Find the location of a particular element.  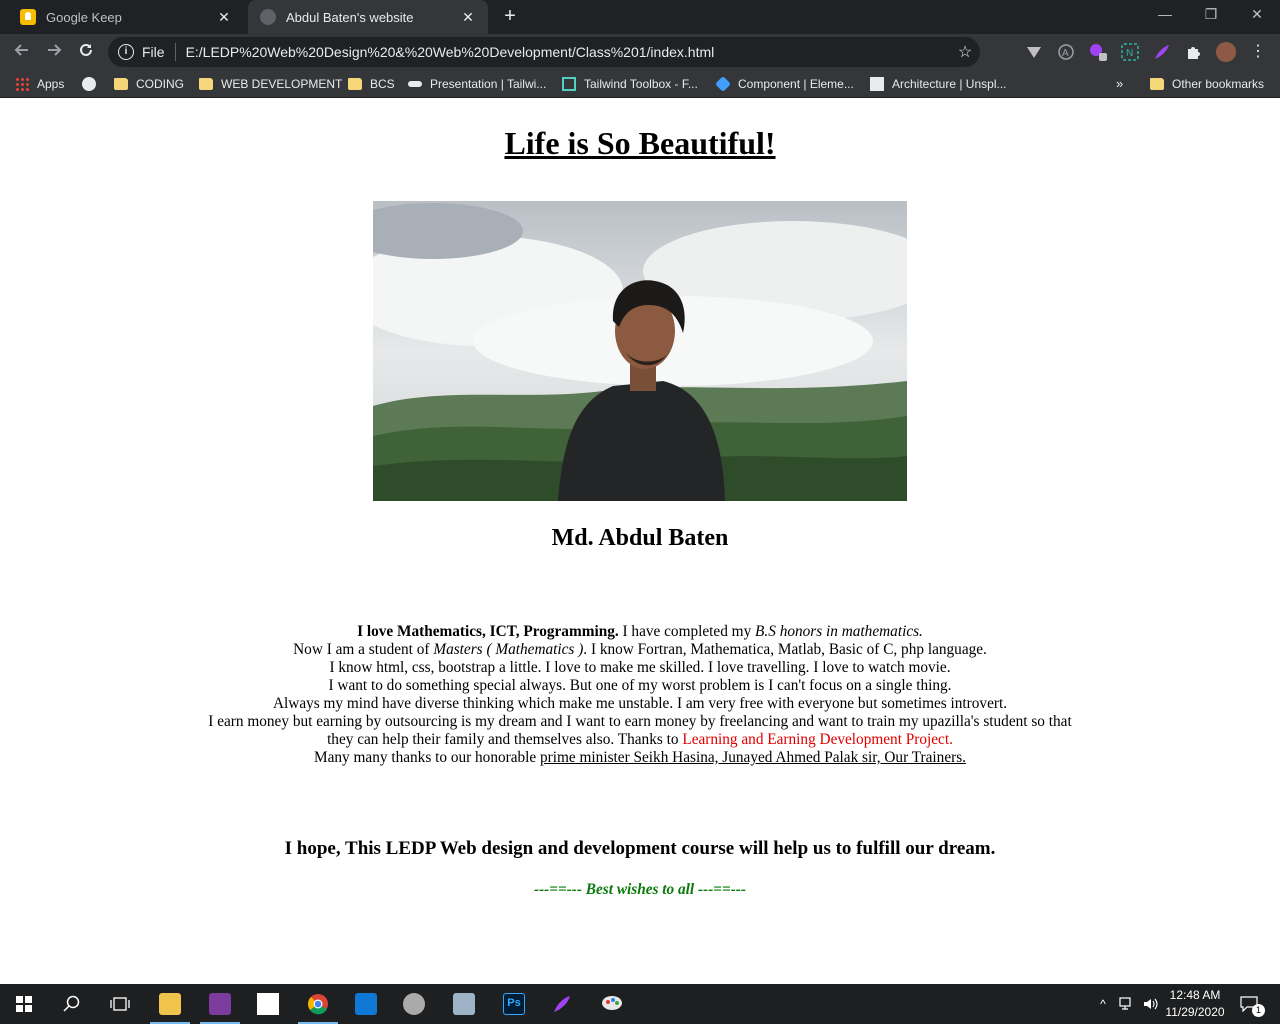

volume-icon is located at coordinates (1151, 1004).